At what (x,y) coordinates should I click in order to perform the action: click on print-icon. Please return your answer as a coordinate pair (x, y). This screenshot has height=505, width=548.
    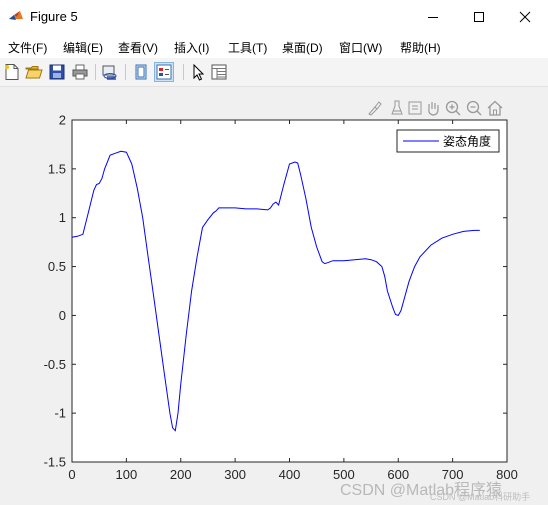
    Looking at the image, I should click on (80, 72).